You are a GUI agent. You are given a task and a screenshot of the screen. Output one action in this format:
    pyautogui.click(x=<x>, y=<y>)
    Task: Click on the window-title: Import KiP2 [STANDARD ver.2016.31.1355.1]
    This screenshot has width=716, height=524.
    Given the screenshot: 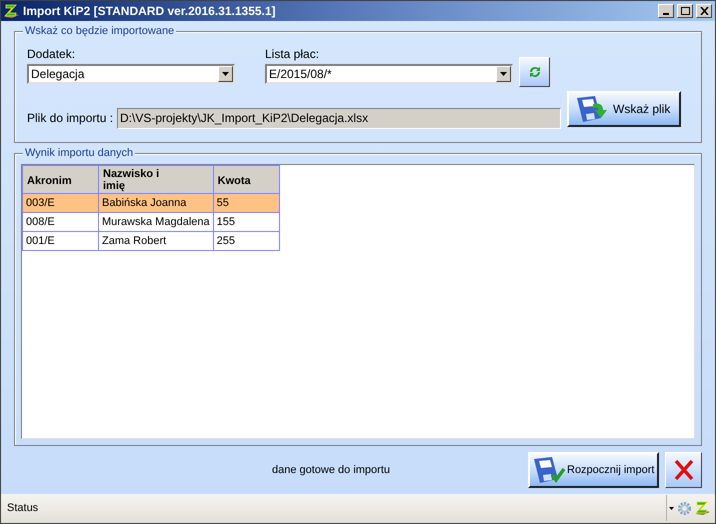 What is the action you would take?
    pyautogui.click(x=150, y=11)
    